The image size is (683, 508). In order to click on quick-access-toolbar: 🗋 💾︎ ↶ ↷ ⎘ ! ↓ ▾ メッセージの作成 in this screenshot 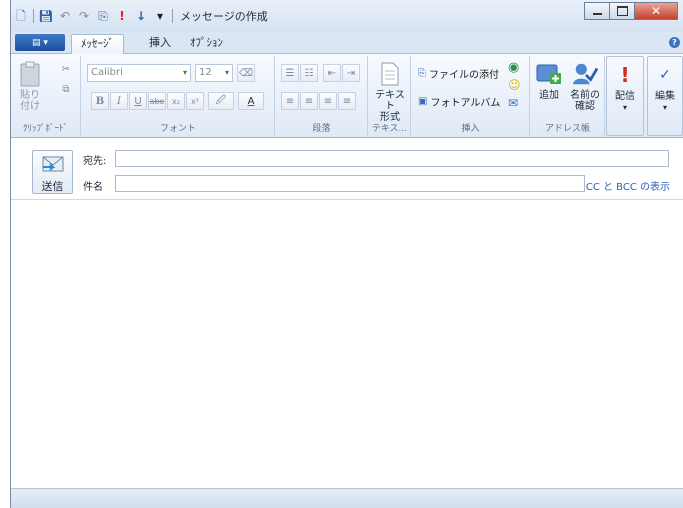, I will do `click(141, 16)`.